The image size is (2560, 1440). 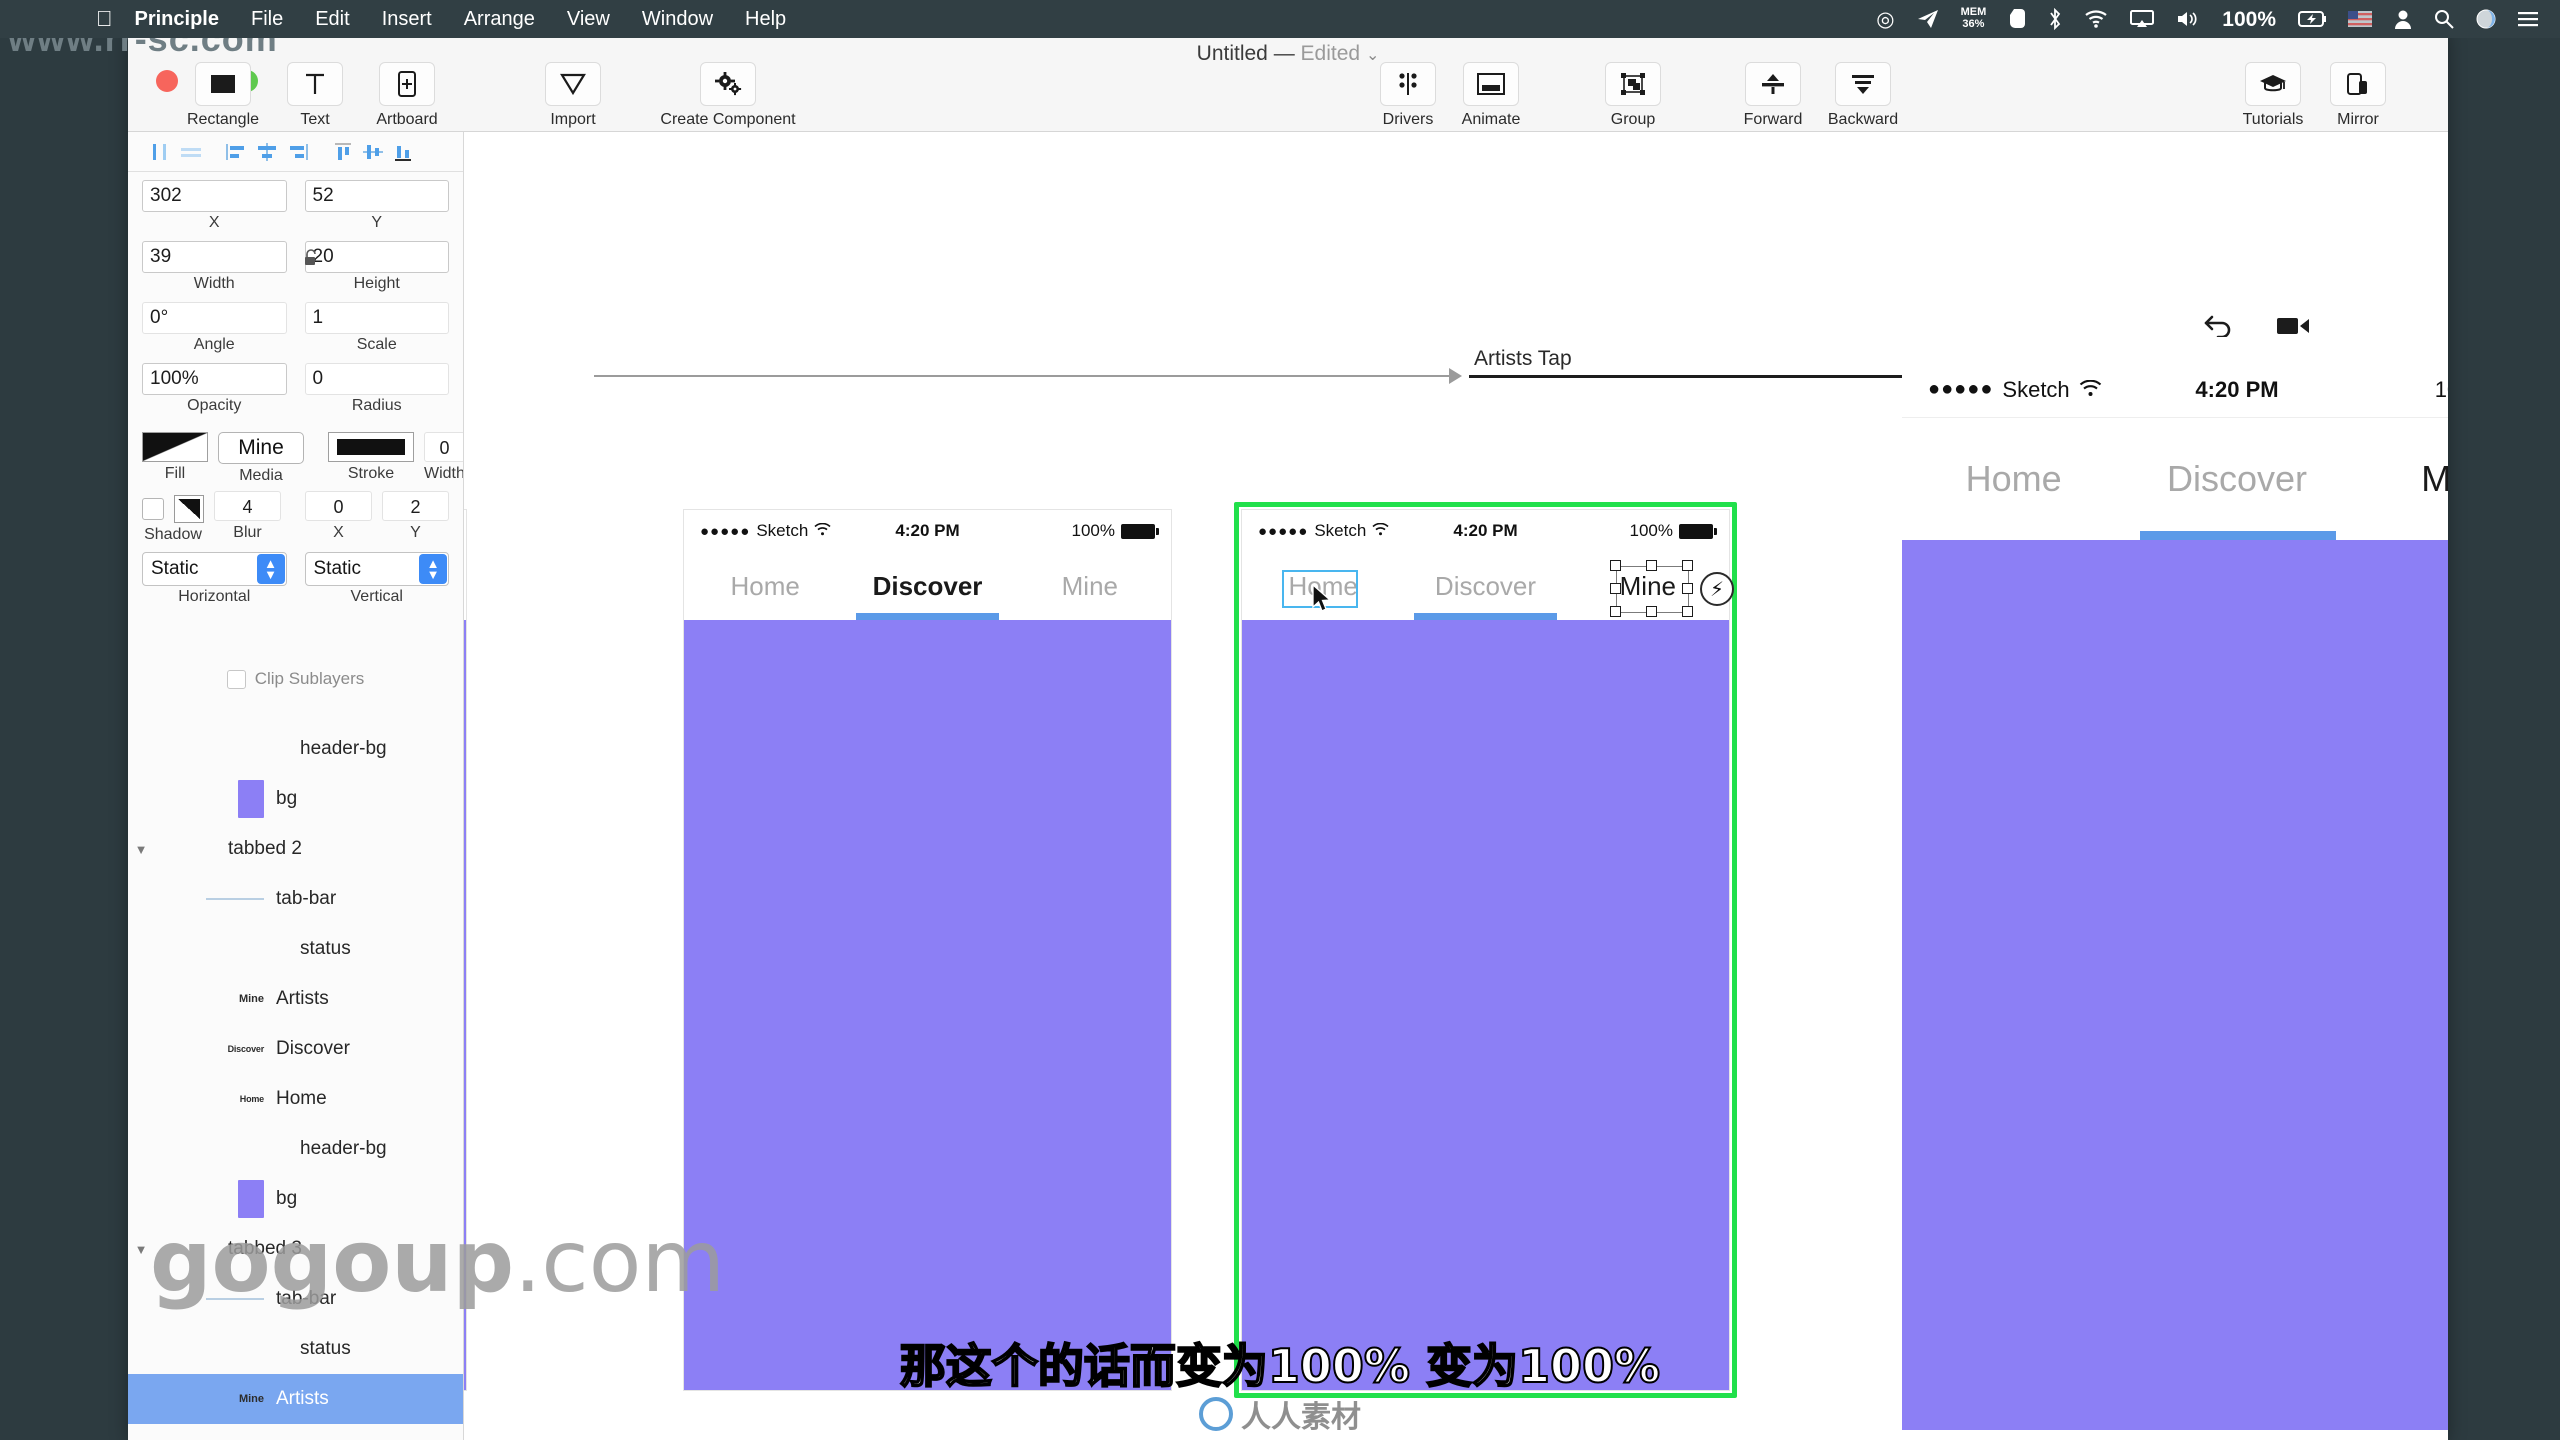 What do you see at coordinates (433, 569) in the screenshot?
I see `chevron-updown-icon-2: ▲ ▼` at bounding box center [433, 569].